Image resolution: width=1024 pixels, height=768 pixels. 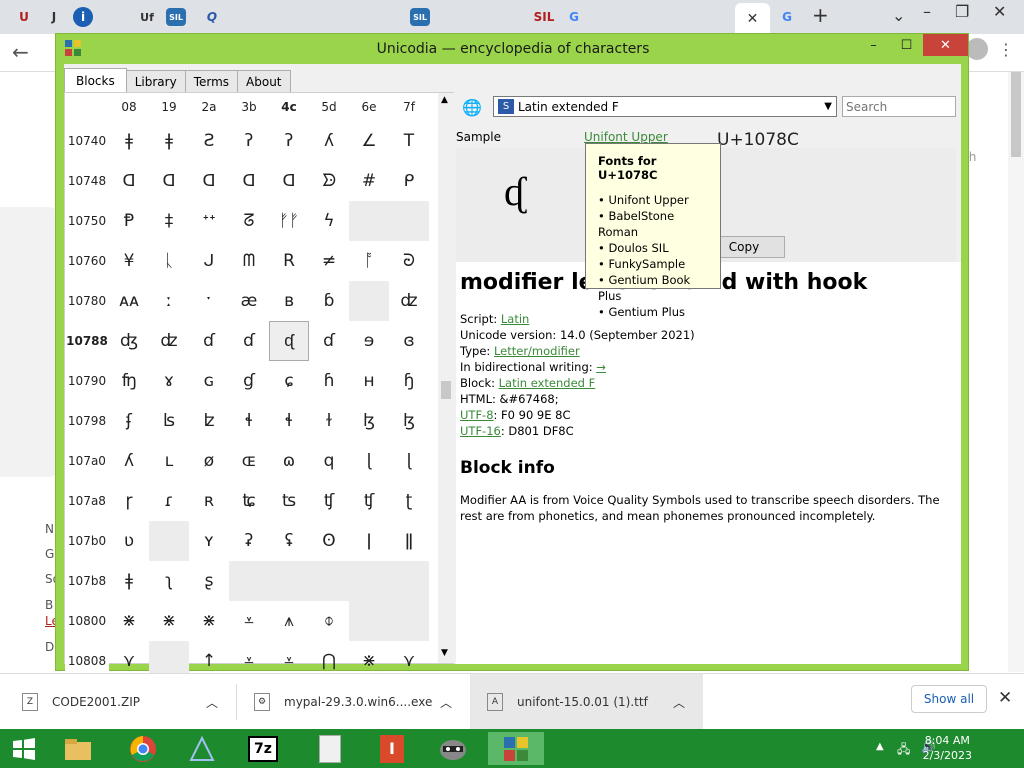 What do you see at coordinates (665, 106) in the screenshot?
I see `block-select: S Latin extended F ▼` at bounding box center [665, 106].